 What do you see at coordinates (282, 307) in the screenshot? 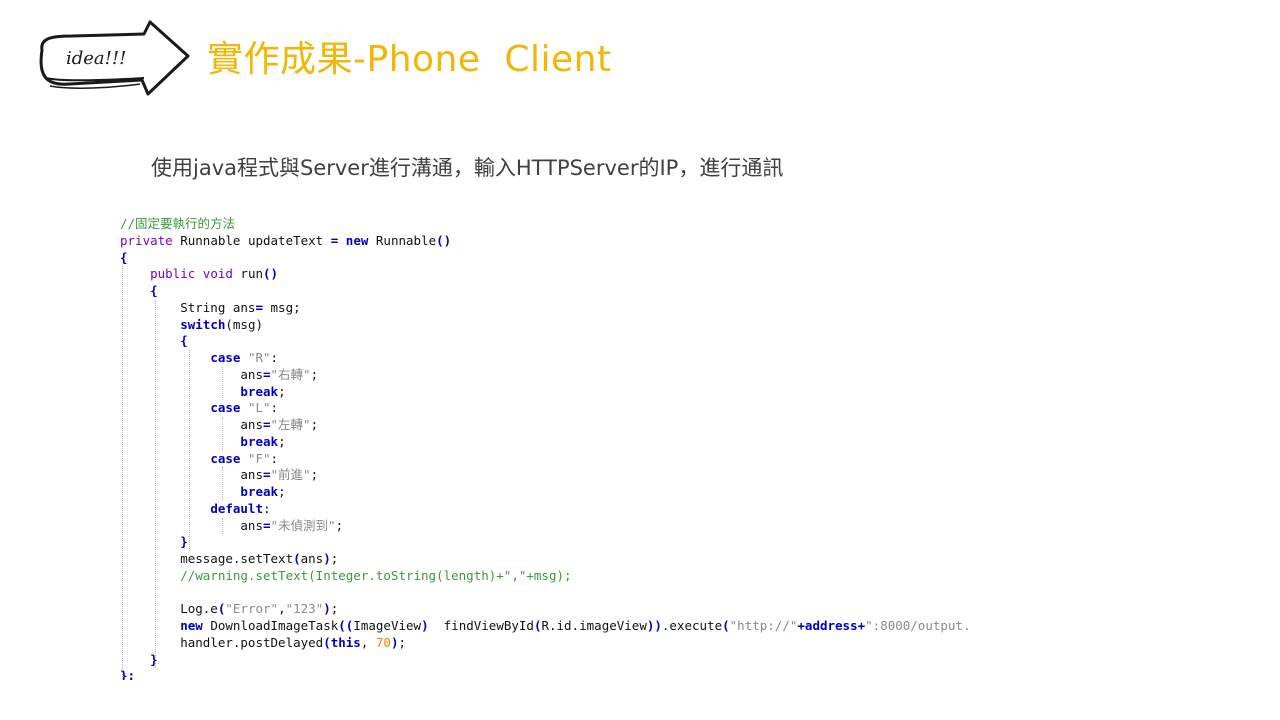
I see `code-token: msg;` at bounding box center [282, 307].